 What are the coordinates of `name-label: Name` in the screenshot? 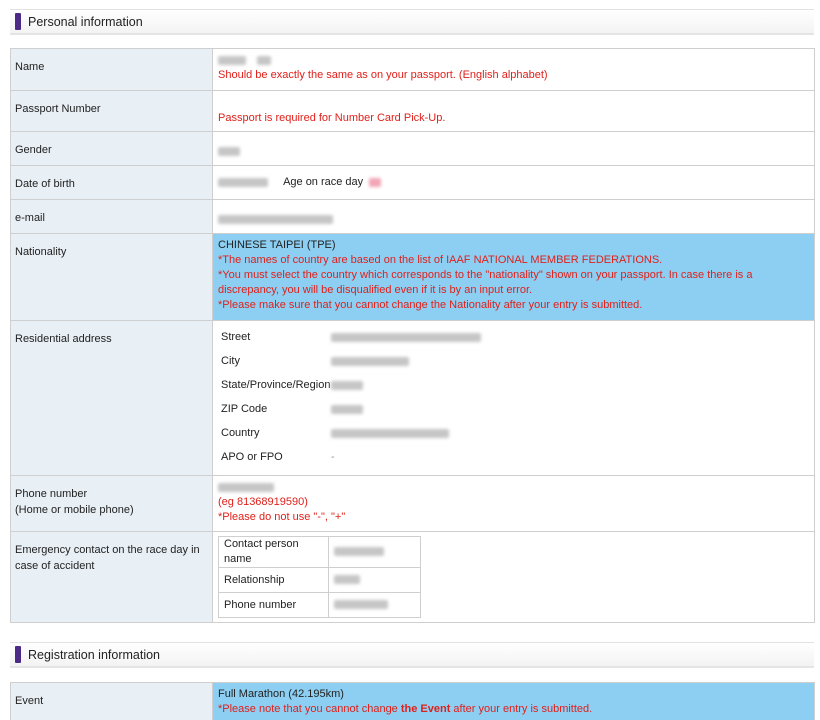 It's located at (111, 69).